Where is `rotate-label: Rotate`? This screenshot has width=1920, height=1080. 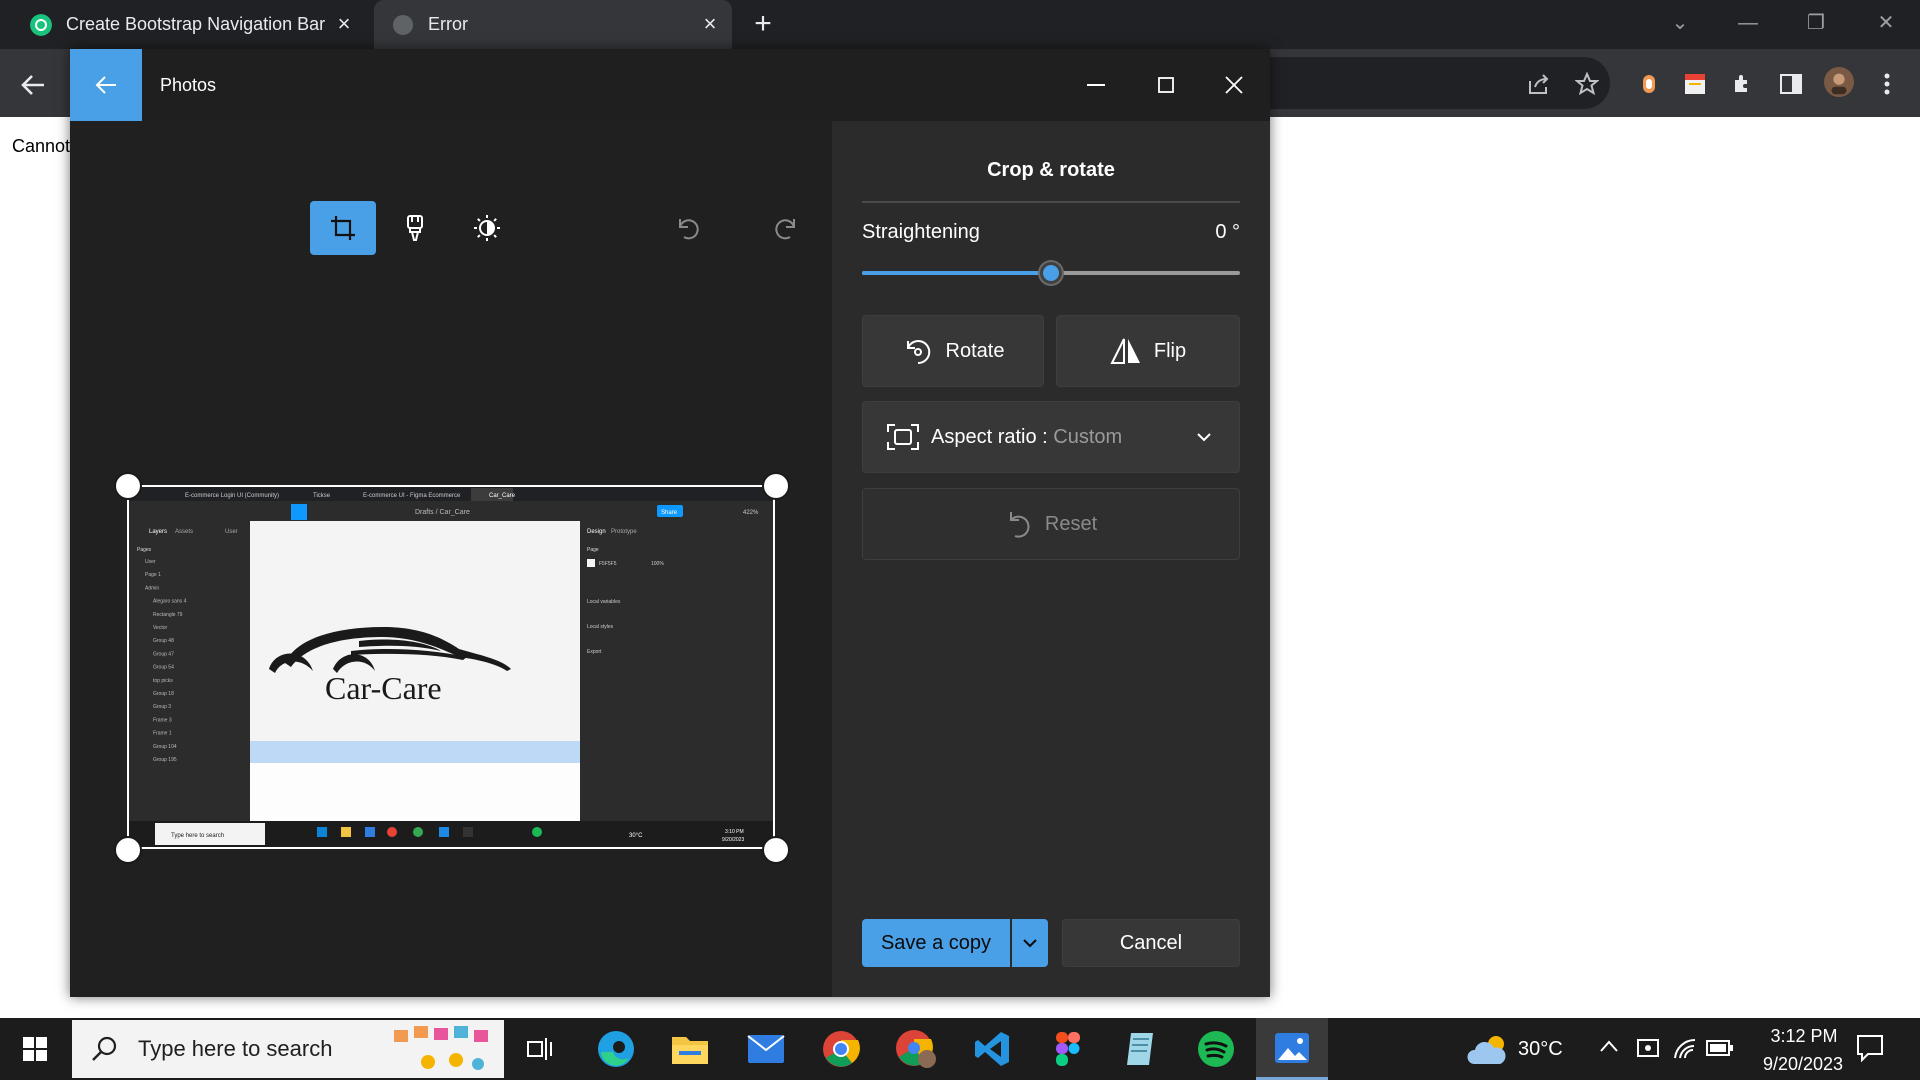
rotate-label: Rotate is located at coordinates (975, 350).